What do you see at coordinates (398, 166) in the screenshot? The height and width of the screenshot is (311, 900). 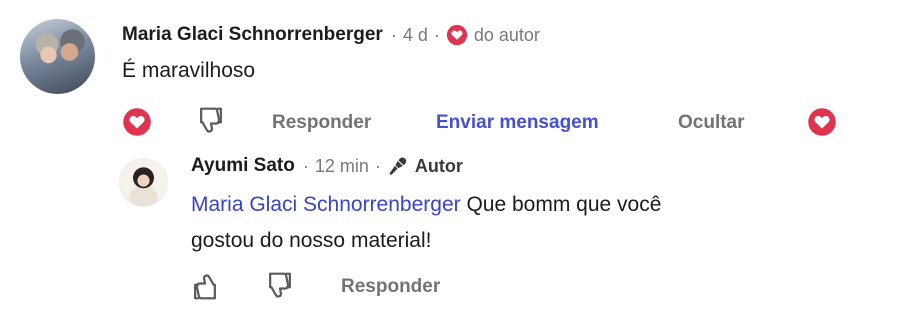 I see `mic-icon` at bounding box center [398, 166].